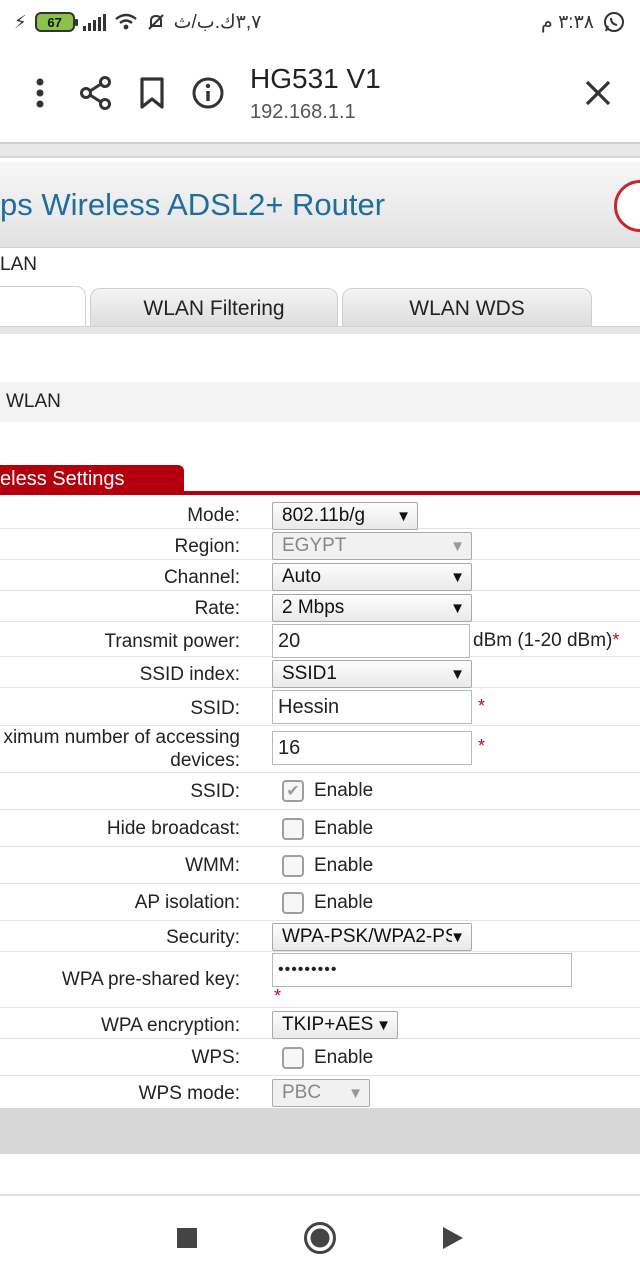  I want to click on wps-mode-value: PBC, so click(302, 1092).